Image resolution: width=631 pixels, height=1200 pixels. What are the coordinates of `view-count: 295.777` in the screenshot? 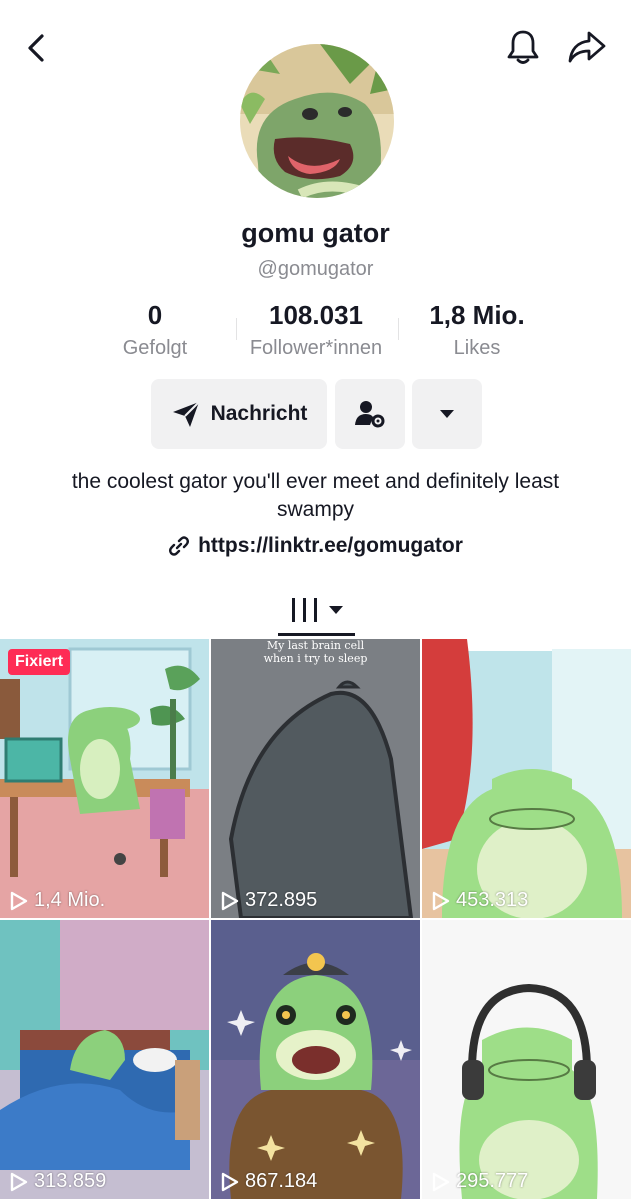 It's located at (480, 1181).